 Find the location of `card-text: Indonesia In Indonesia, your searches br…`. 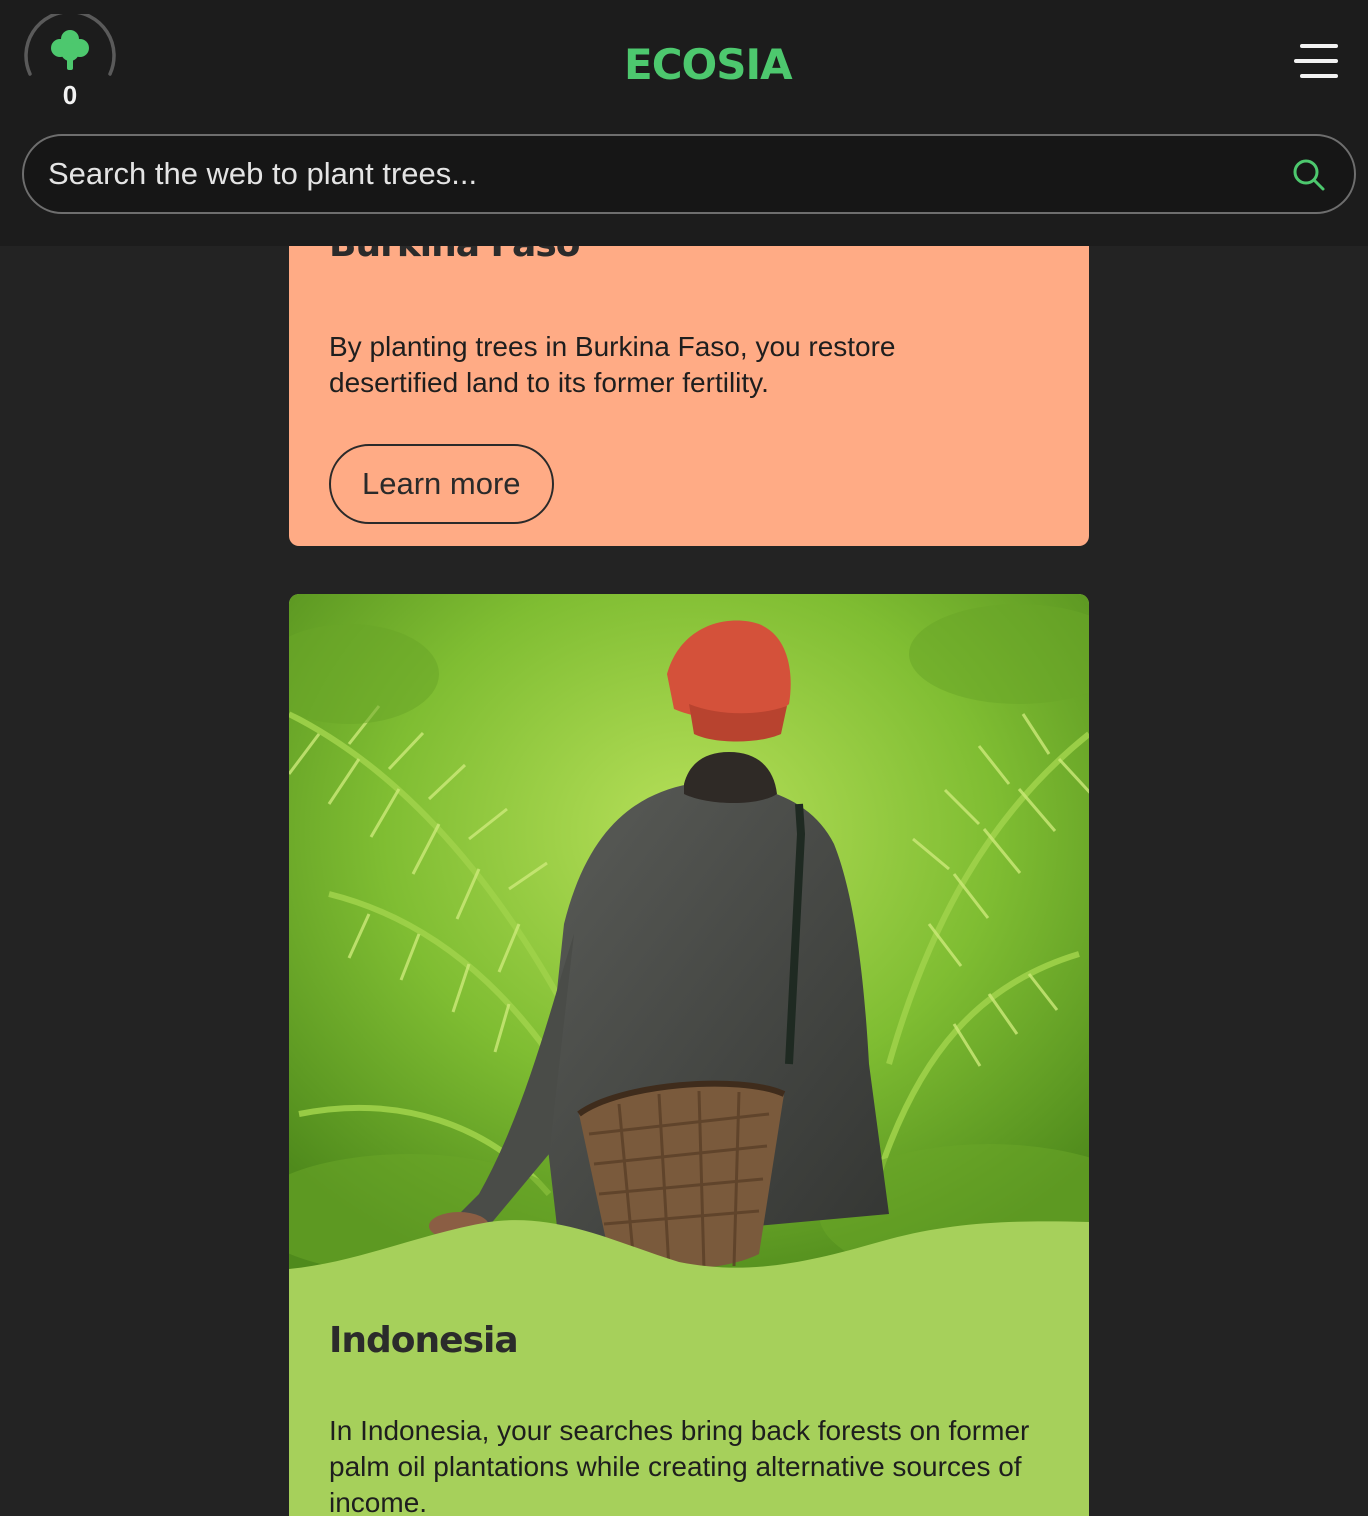

card-text: Indonesia In Indonesia, your searches br… is located at coordinates (689, 1418).